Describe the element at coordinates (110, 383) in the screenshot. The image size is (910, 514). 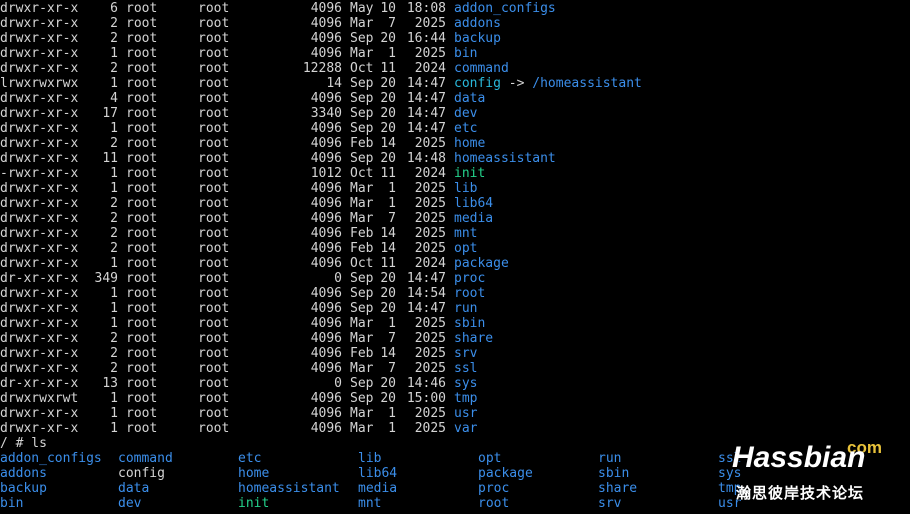
I see `listing-links: 13` at that location.